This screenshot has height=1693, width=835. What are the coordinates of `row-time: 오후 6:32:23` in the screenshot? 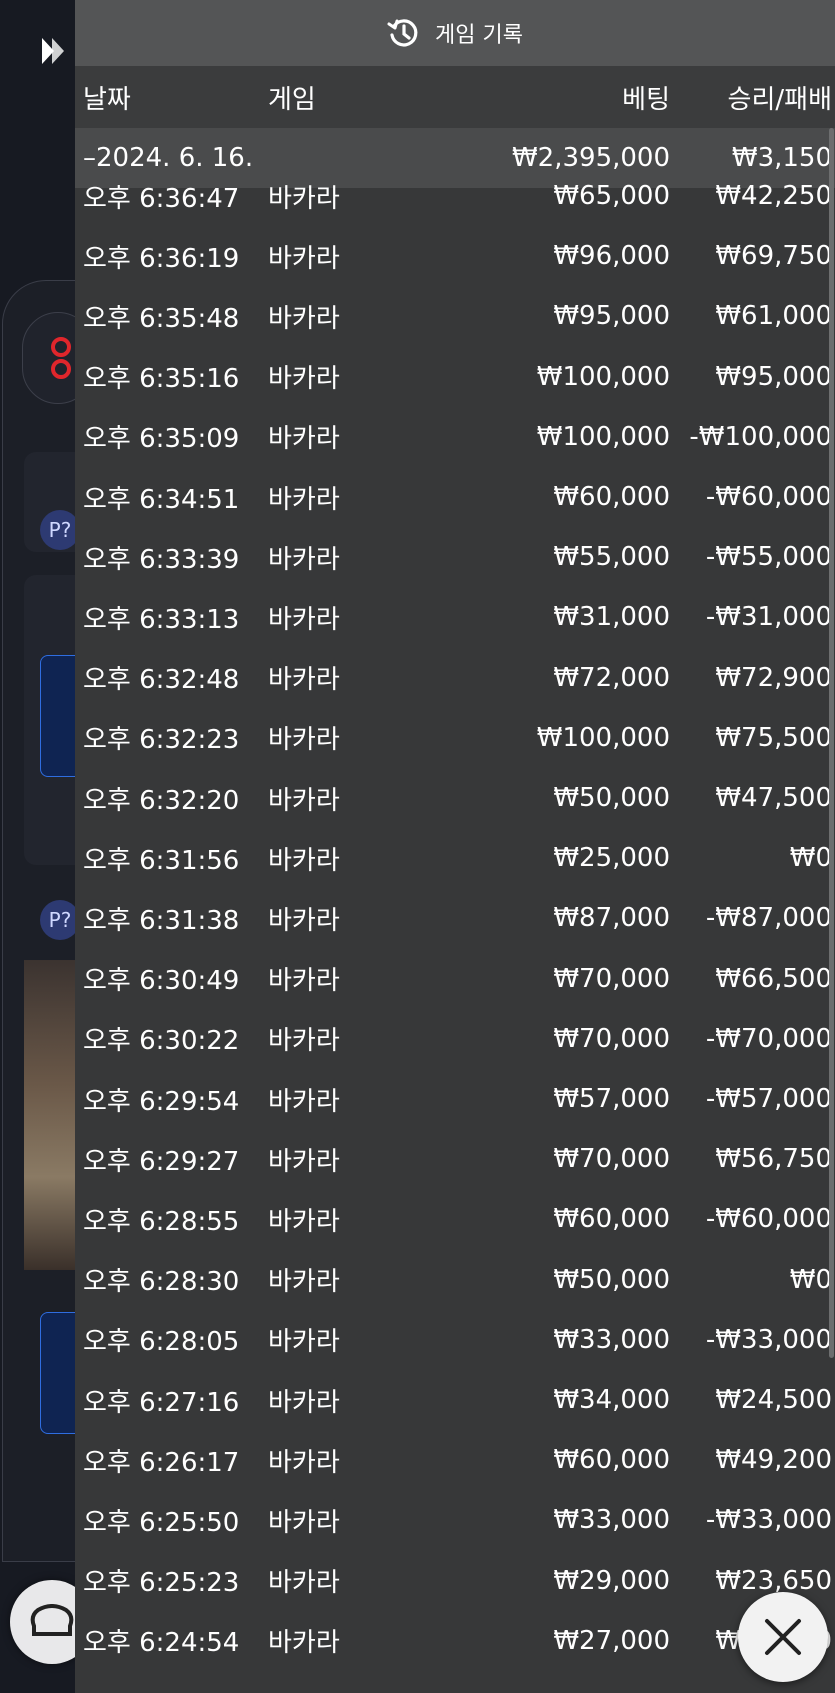 It's located at (161, 740).